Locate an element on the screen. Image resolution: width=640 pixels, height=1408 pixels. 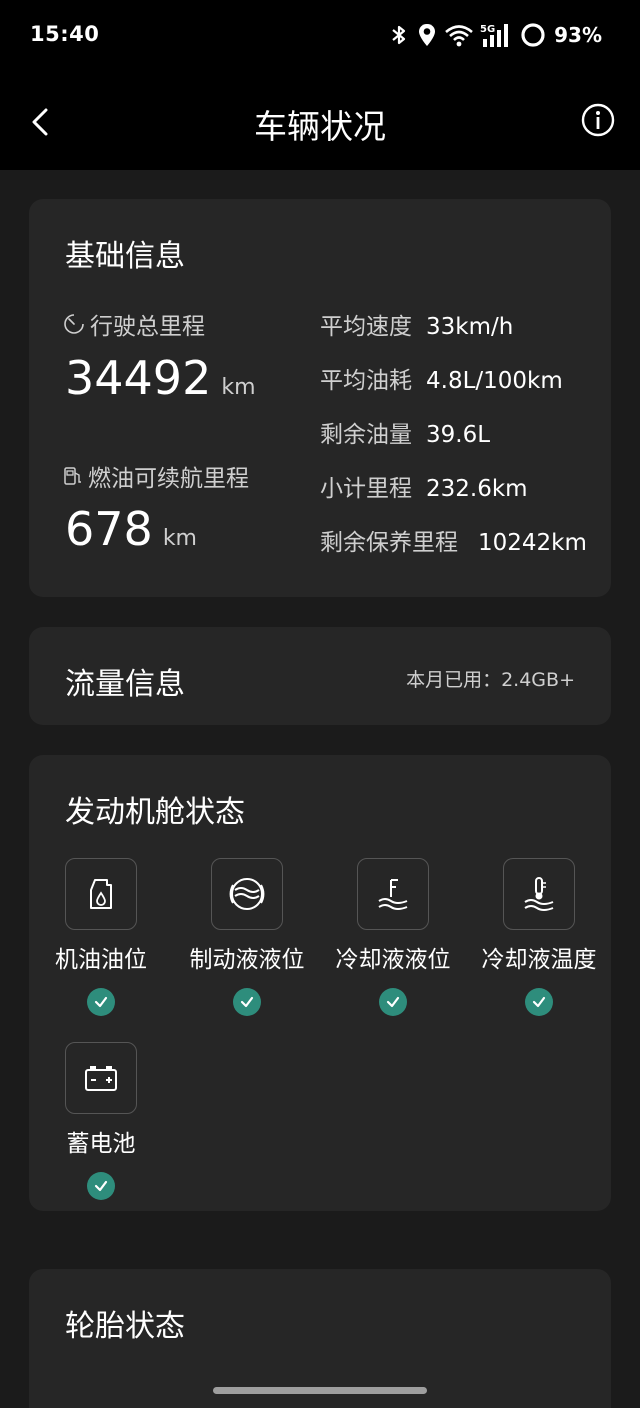
stat-label: 平均速度 is located at coordinates (366, 327).